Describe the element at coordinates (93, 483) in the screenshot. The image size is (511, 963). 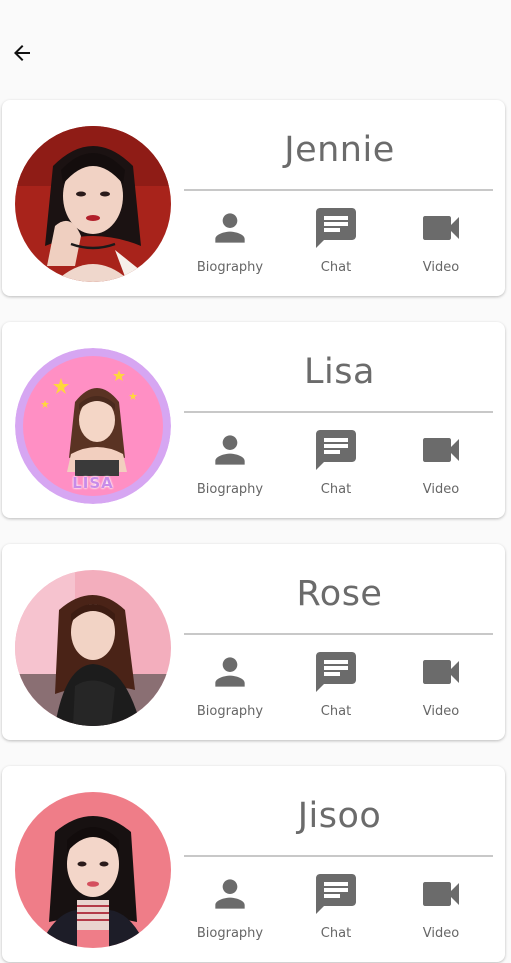
I see `lisa-badge-text: LISA` at that location.